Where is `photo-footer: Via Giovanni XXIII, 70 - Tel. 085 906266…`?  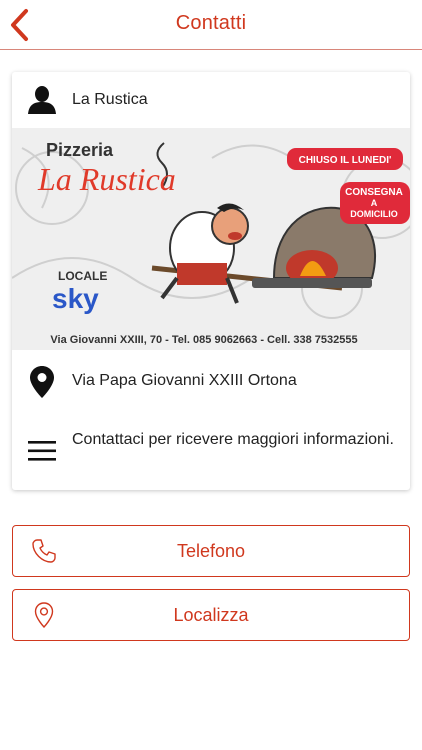 photo-footer: Via Giovanni XXIII, 70 - Tel. 085 906266… is located at coordinates (203, 340).